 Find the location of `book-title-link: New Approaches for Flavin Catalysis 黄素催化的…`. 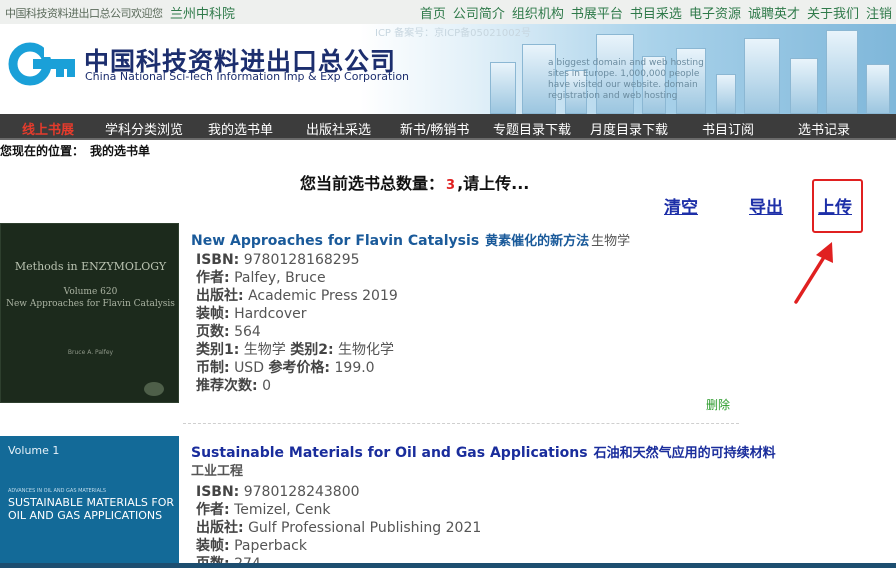

book-title-link: New Approaches for Flavin Catalysis 黄素催化的… is located at coordinates (410, 239).